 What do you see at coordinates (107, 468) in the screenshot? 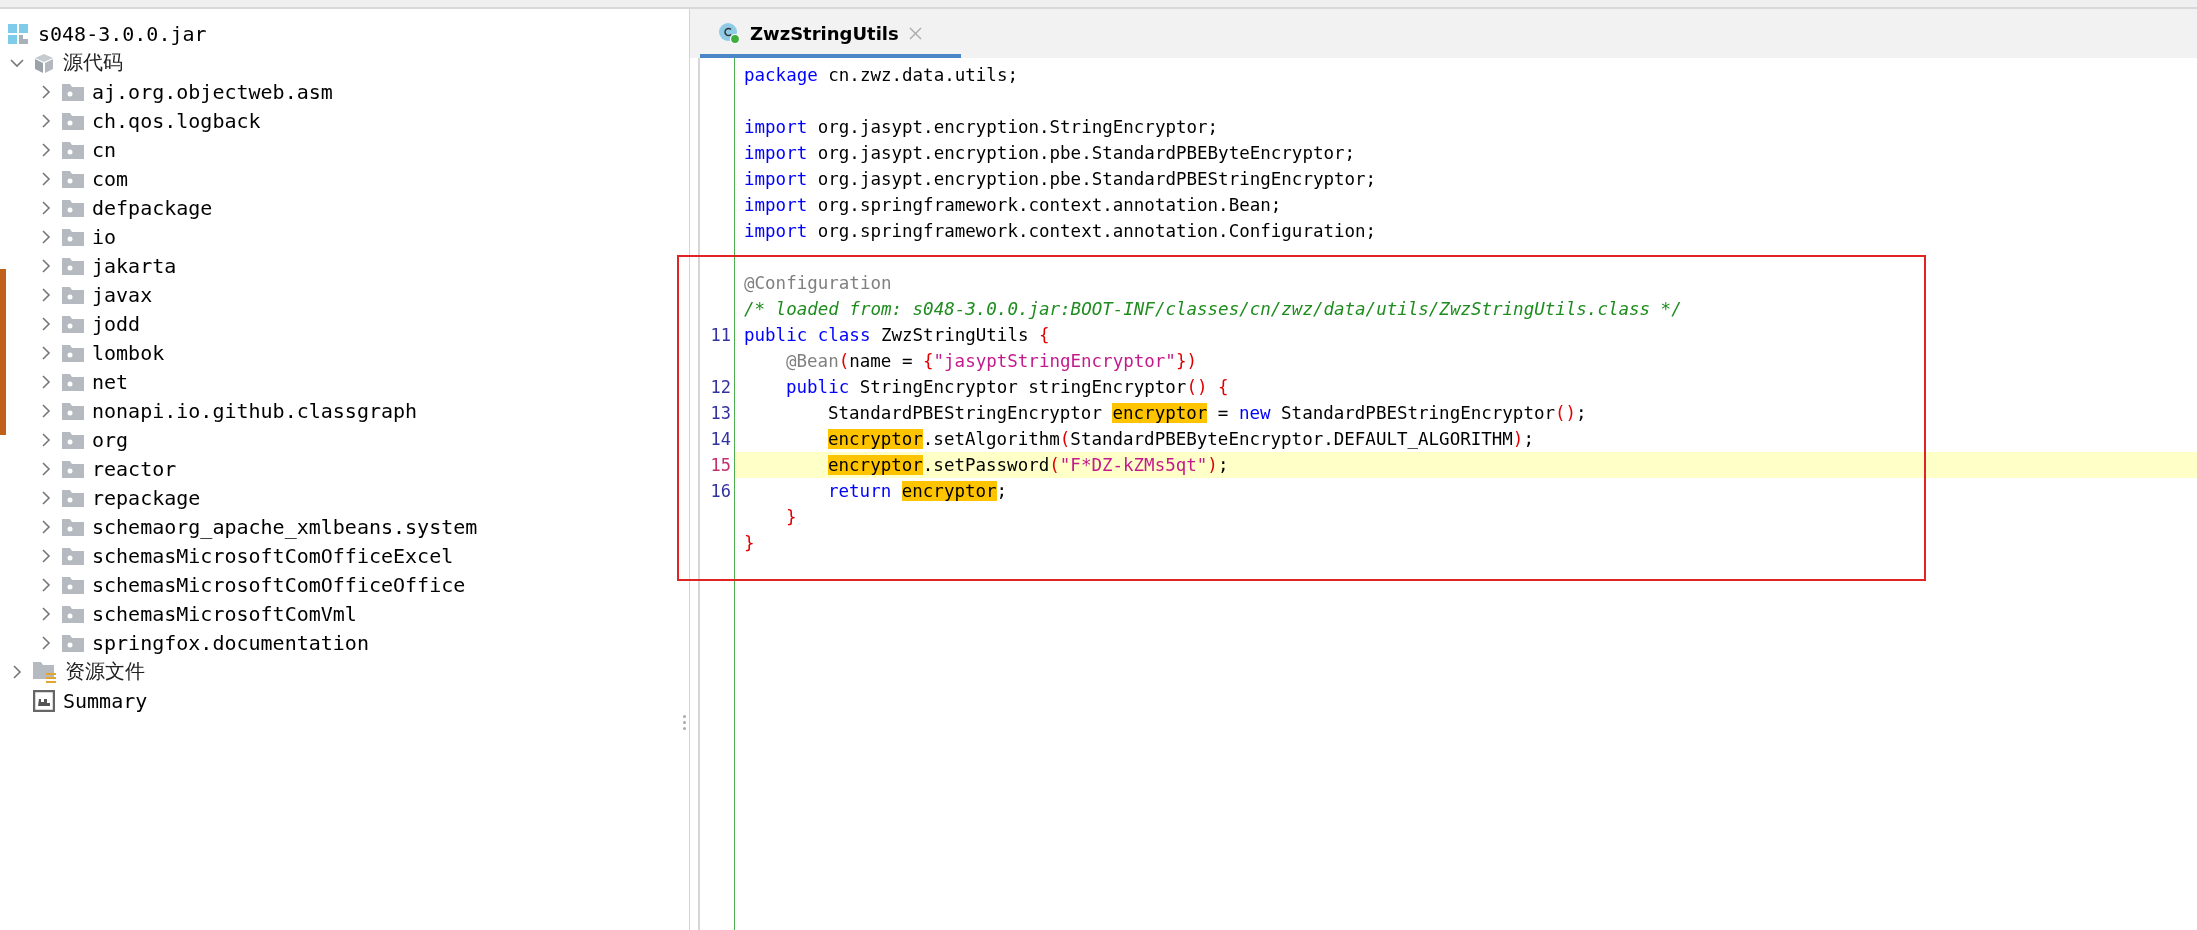
I see `tree-item: reactor` at bounding box center [107, 468].